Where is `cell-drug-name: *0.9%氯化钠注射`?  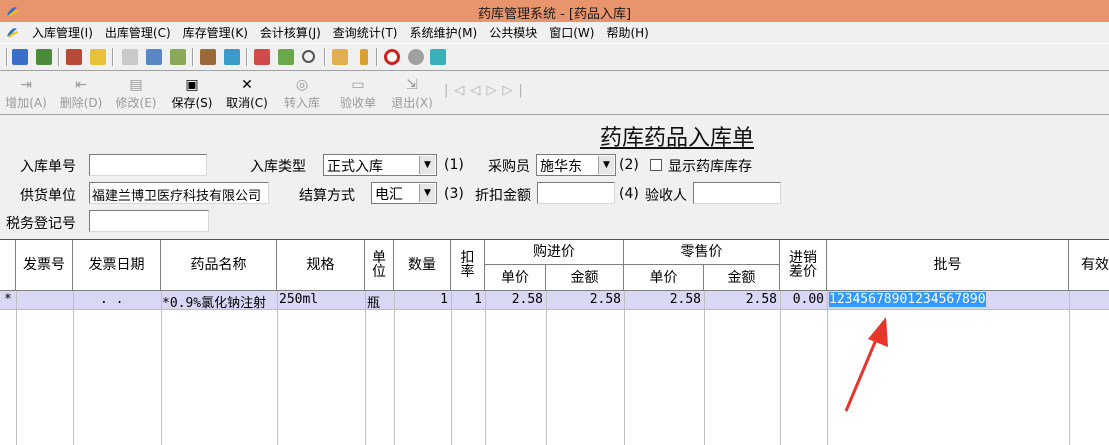
cell-drug-name: *0.9%氯化钠注射 is located at coordinates (219, 301).